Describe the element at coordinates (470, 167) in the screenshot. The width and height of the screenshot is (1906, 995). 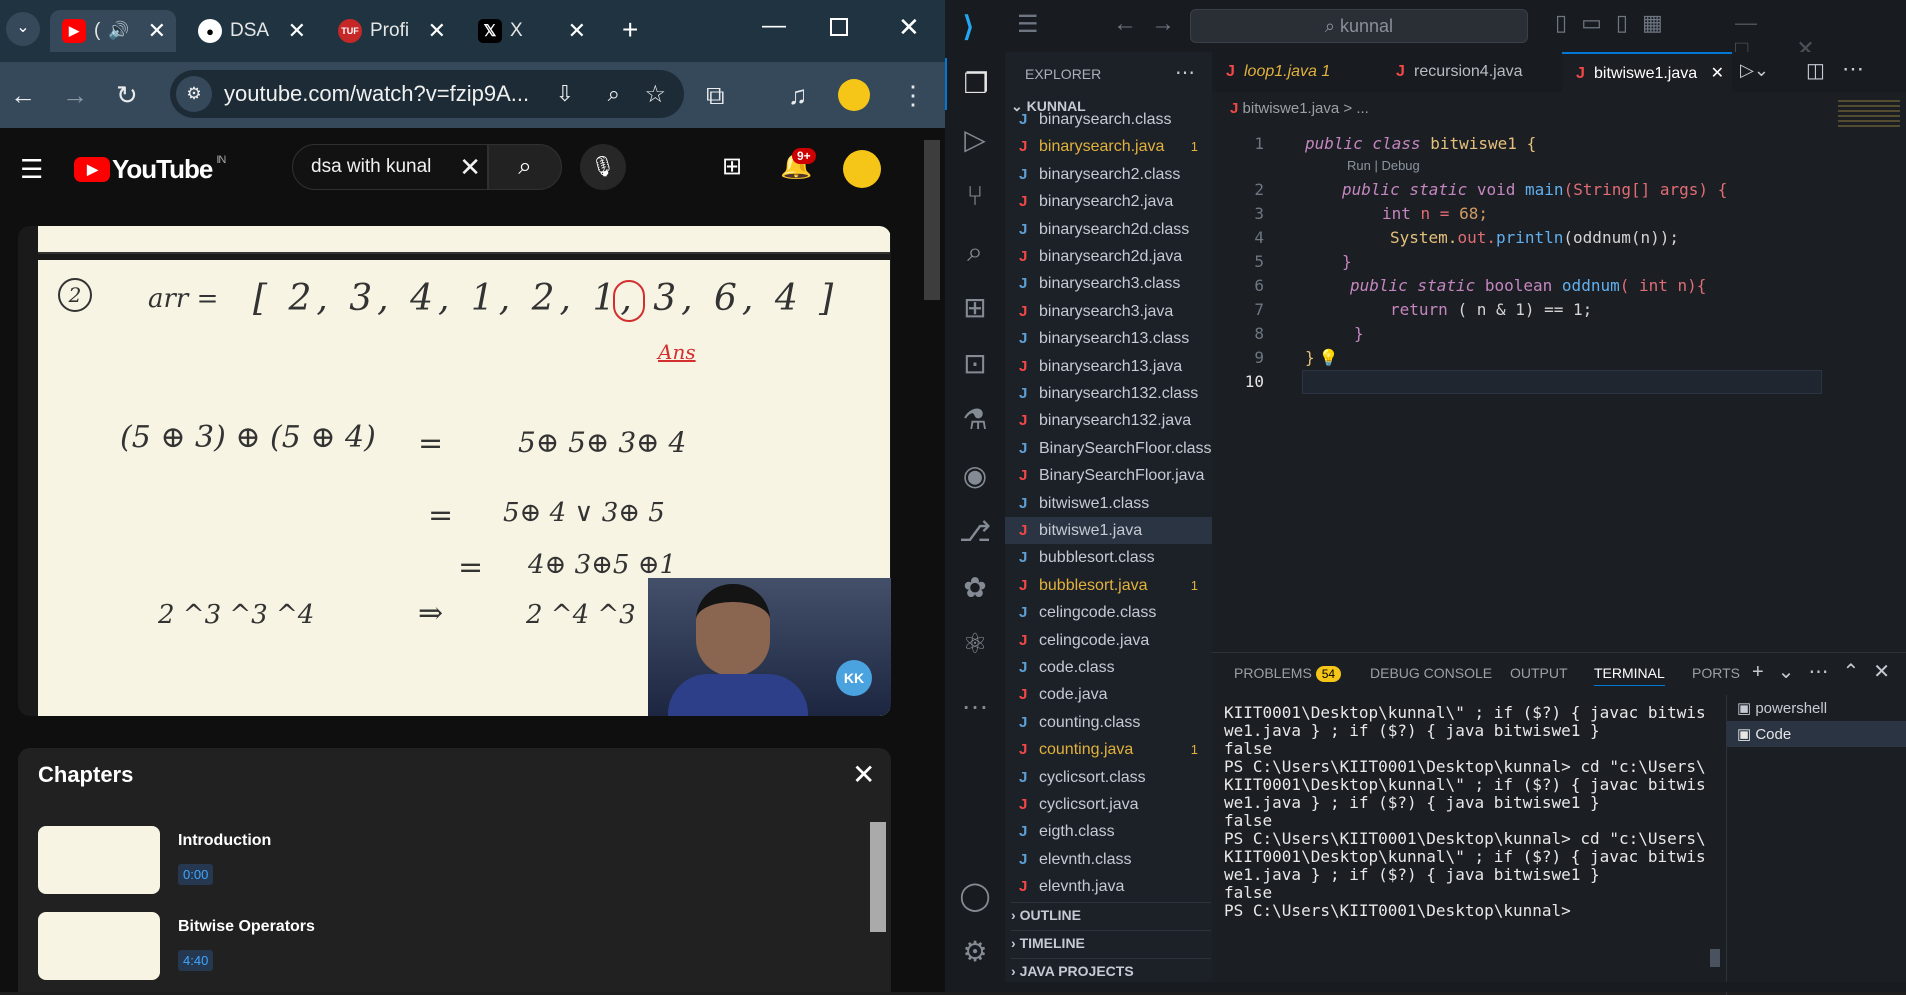
I see `clear-search-icon: ✕` at that location.